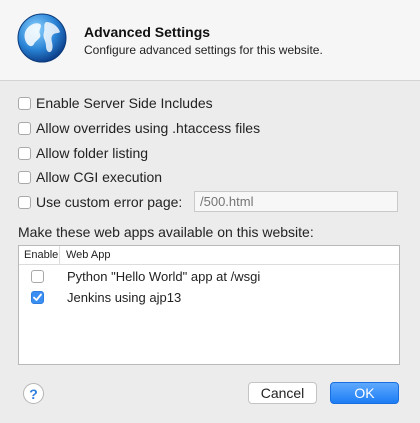 Image resolution: width=420 pixels, height=423 pixels. Describe the element at coordinates (282, 393) in the screenshot. I see `cancel-button: Cancel` at that location.